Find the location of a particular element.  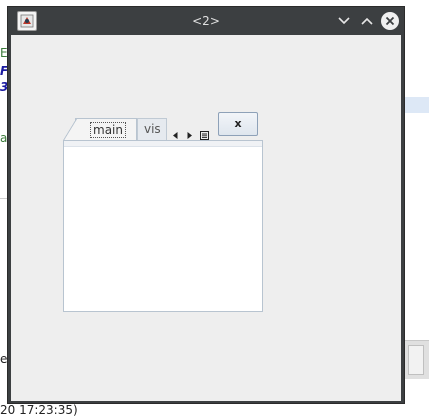

bg-scrollbar is located at coordinates (417, 359).